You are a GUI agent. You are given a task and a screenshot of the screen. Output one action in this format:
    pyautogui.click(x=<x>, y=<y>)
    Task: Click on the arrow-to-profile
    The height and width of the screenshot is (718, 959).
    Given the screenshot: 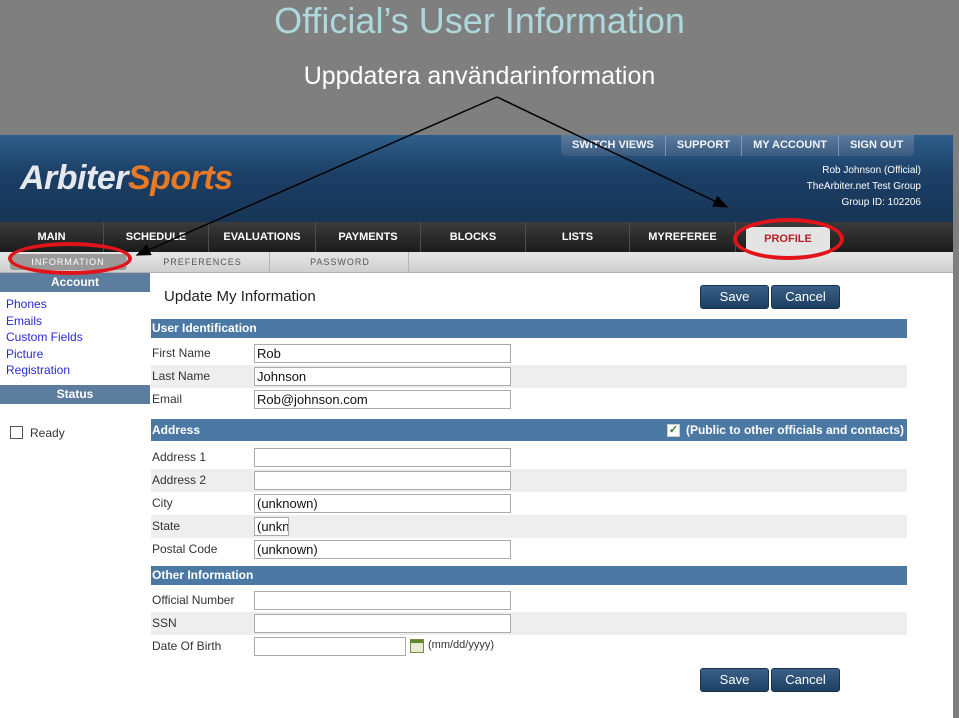 What is the action you would take?
    pyautogui.click(x=612, y=152)
    